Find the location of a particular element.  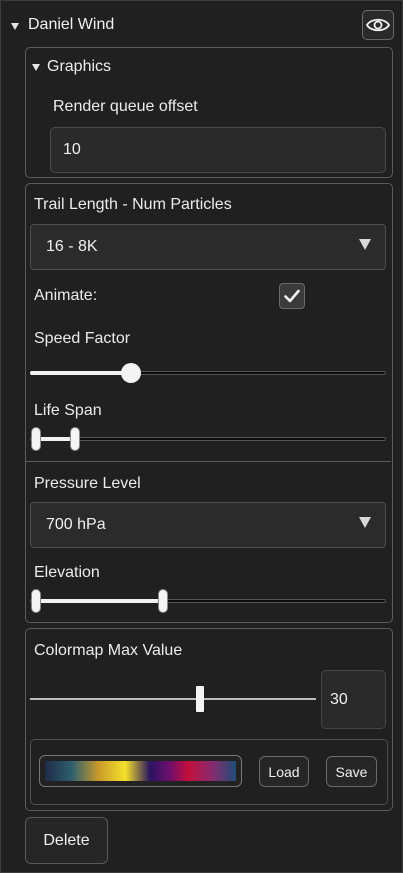

load-button-label: Load is located at coordinates (284, 771).